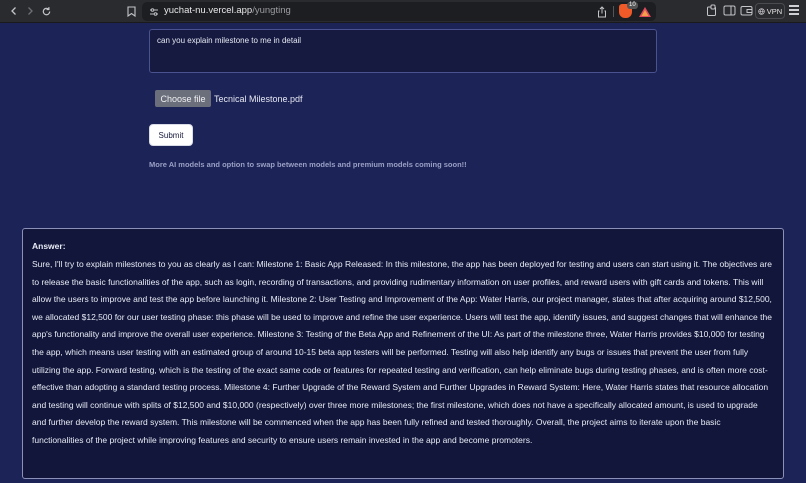 The width and height of the screenshot is (806, 483). What do you see at coordinates (271, 10) in the screenshot?
I see `url-path: /yungting` at bounding box center [271, 10].